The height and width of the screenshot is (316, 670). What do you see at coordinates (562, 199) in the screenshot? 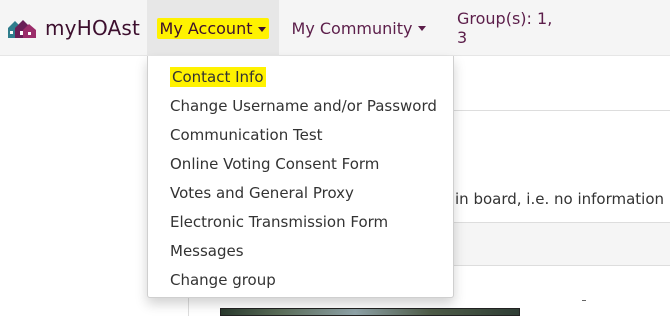
I see `partial-body-text: in board, i.e. no information is` at bounding box center [562, 199].